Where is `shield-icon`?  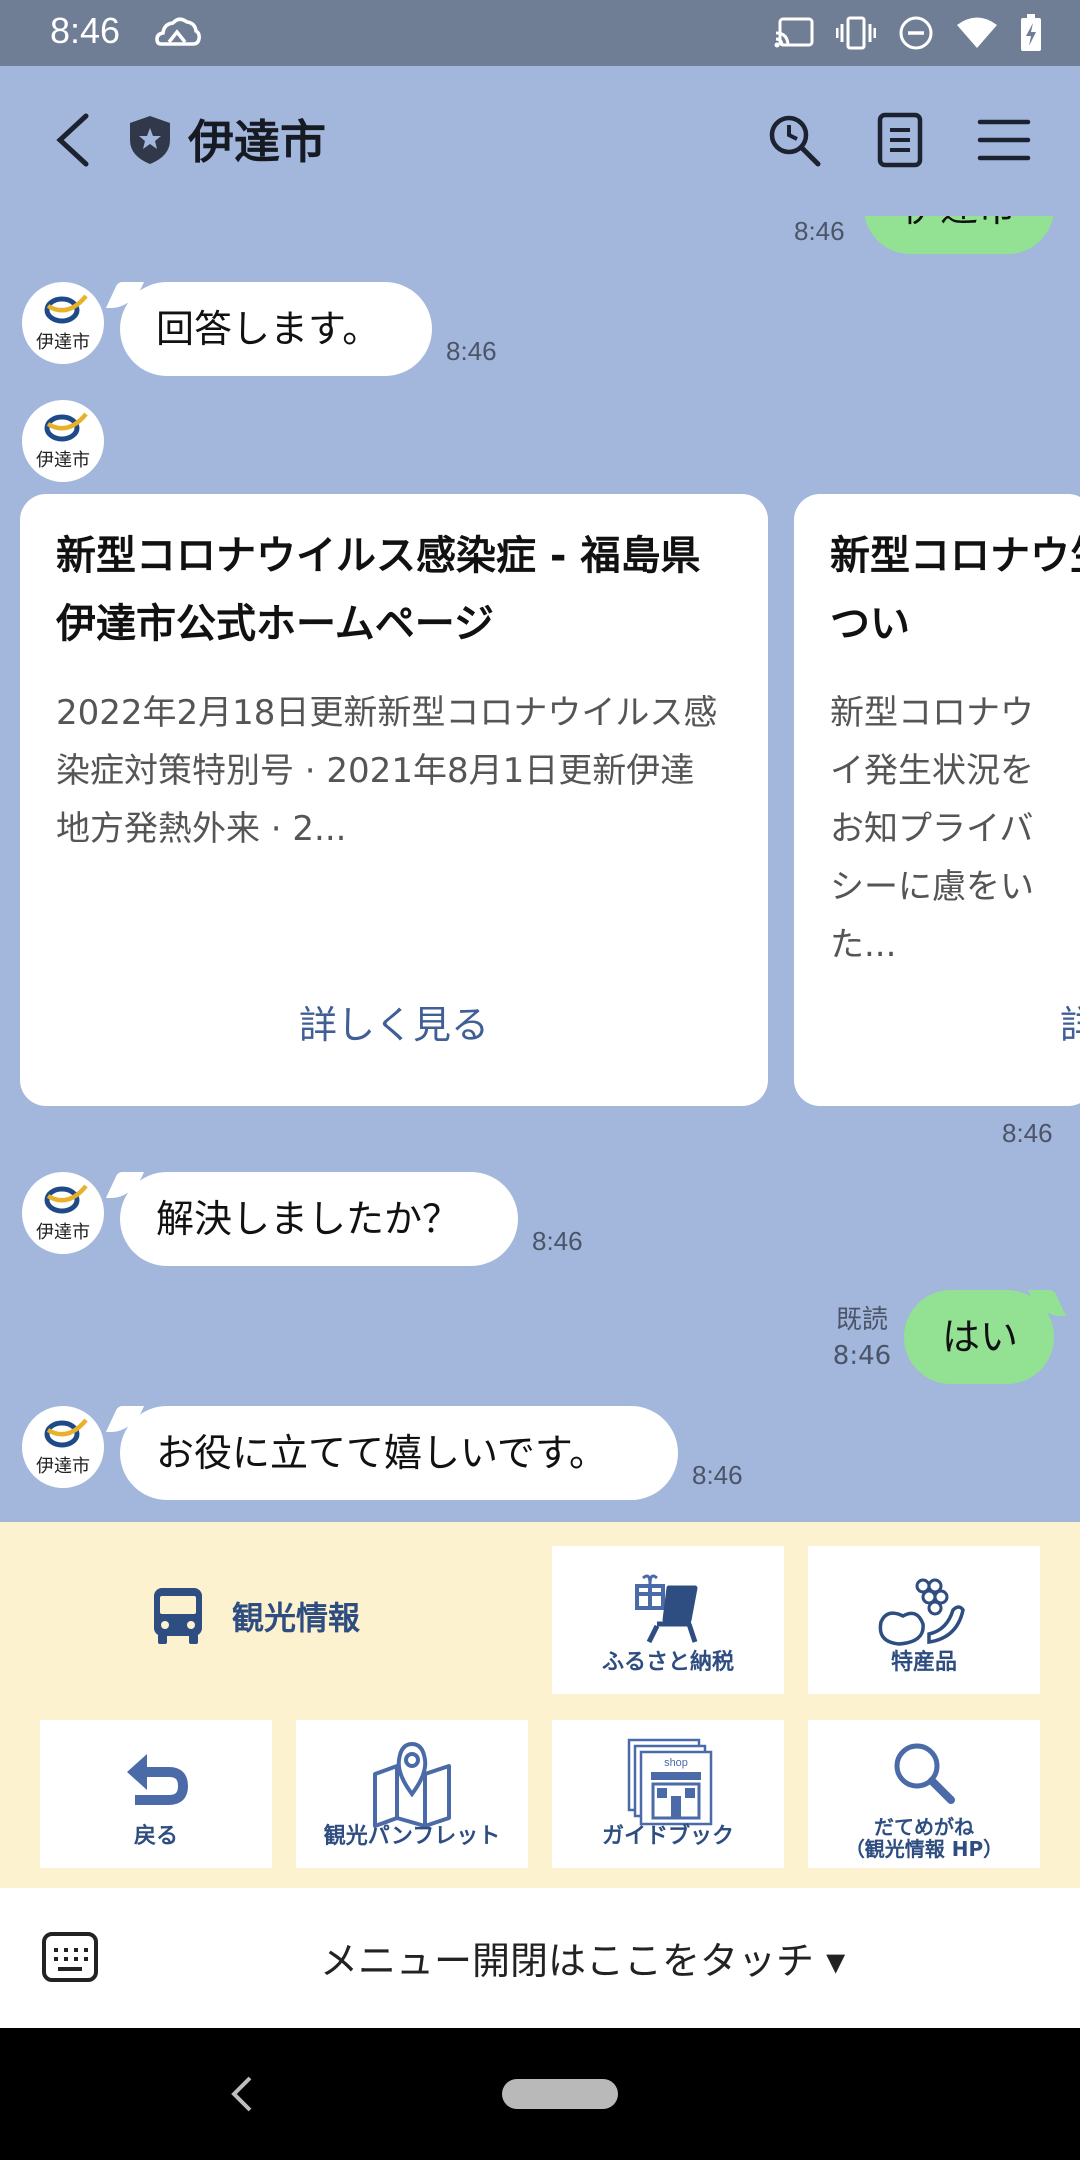 shield-icon is located at coordinates (150, 140).